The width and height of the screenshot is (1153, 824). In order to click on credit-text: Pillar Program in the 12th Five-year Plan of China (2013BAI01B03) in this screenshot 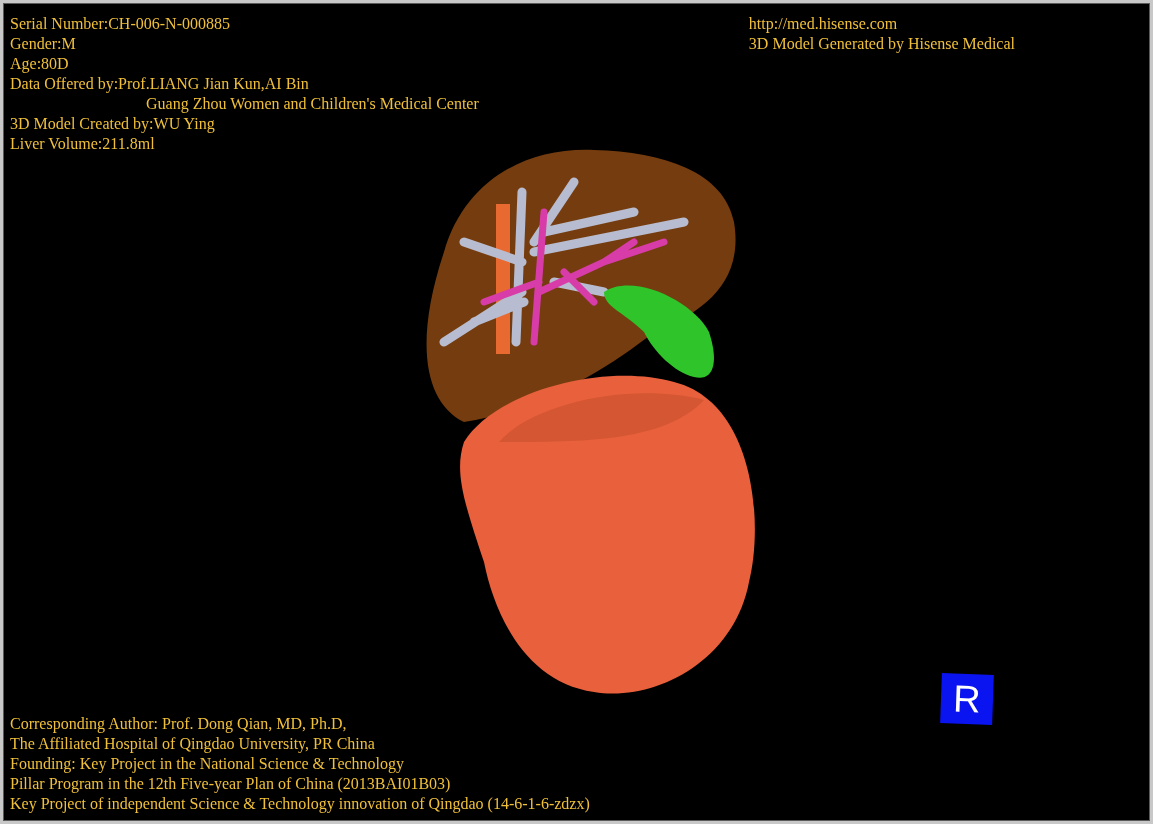, I will do `click(230, 784)`.